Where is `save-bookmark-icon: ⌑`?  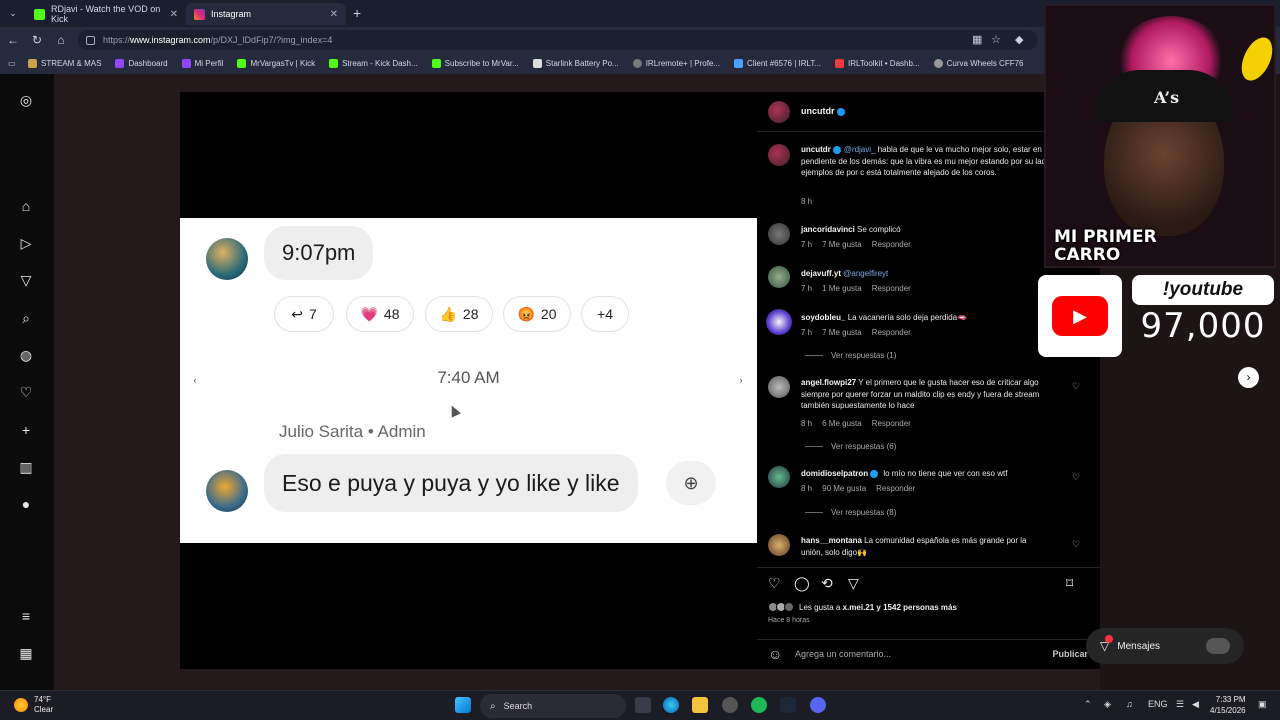 save-bookmark-icon: ⌑ is located at coordinates (1069, 583).